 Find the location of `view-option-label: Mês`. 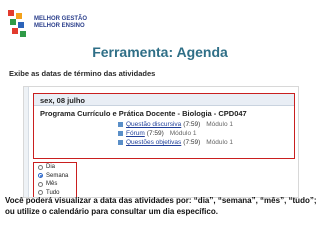

view-option-label: Mês is located at coordinates (52, 184).